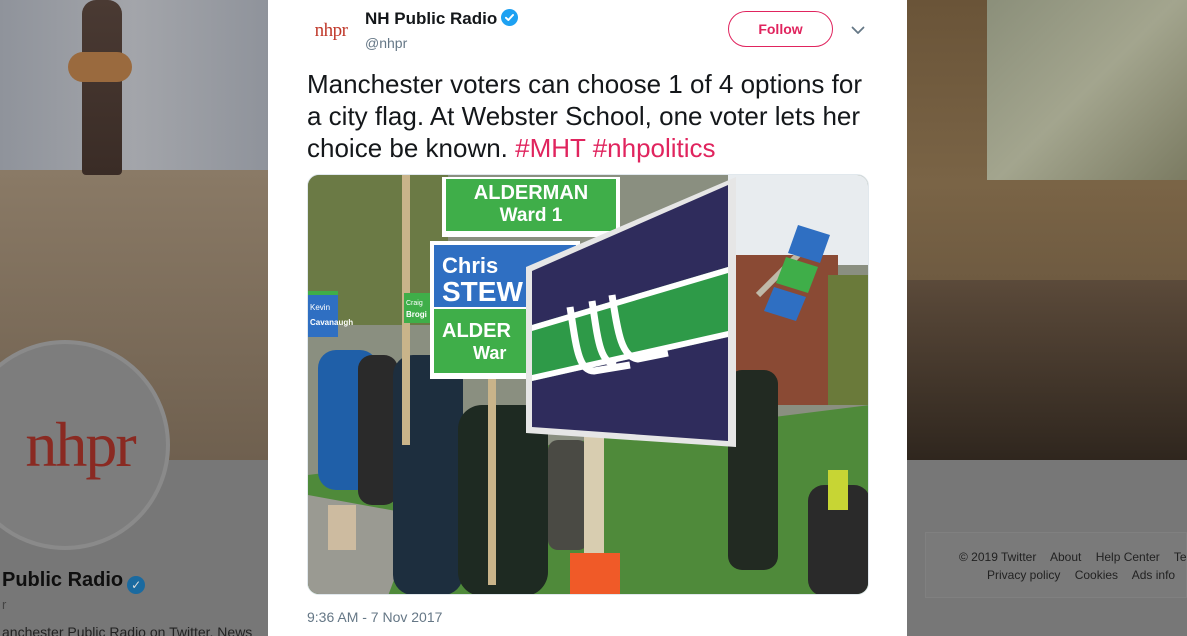  I want to click on background-profile-handle: r, so click(4, 604).